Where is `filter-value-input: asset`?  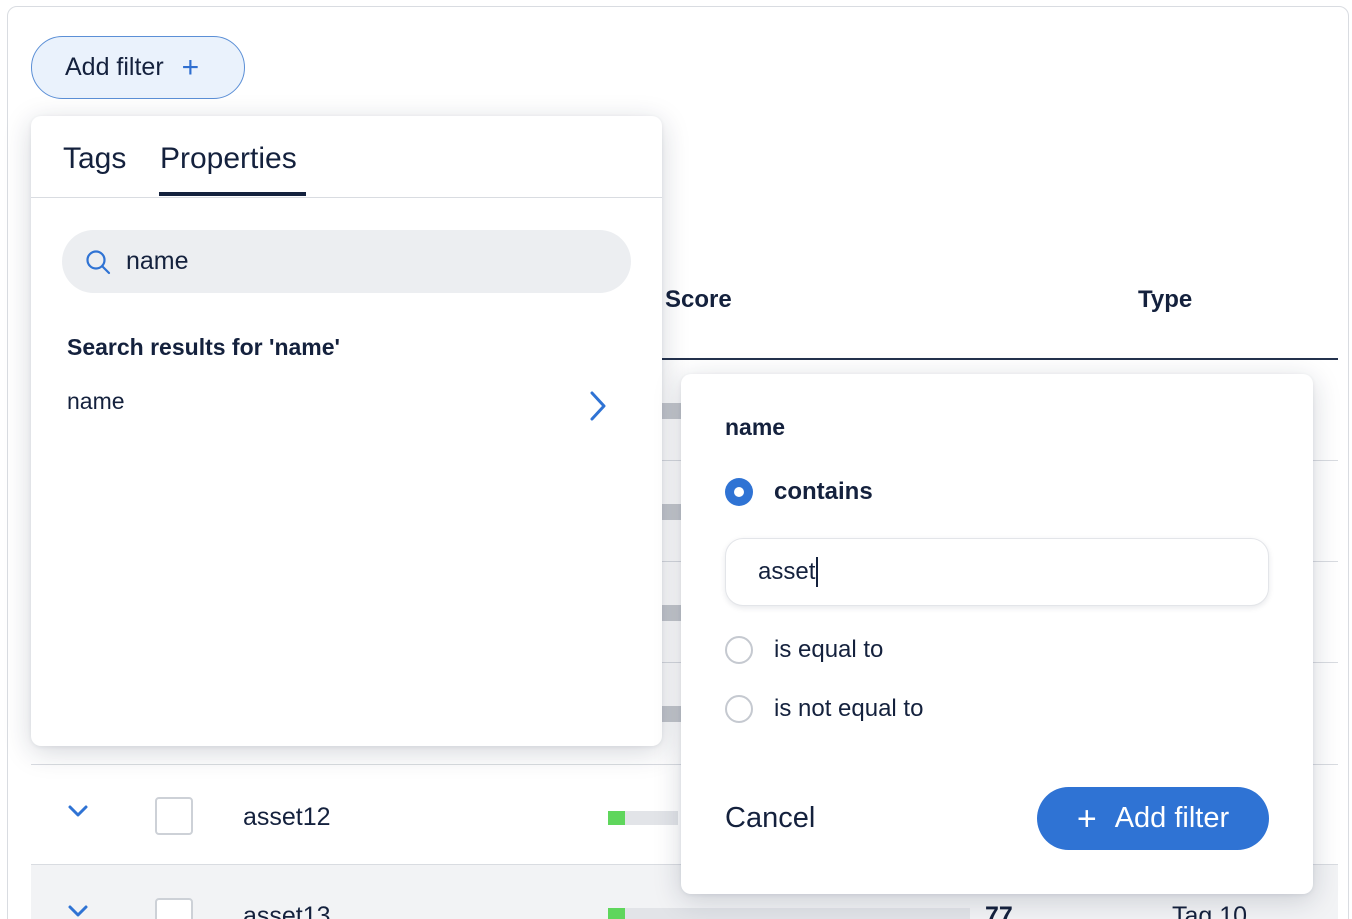
filter-value-input: asset is located at coordinates (997, 572).